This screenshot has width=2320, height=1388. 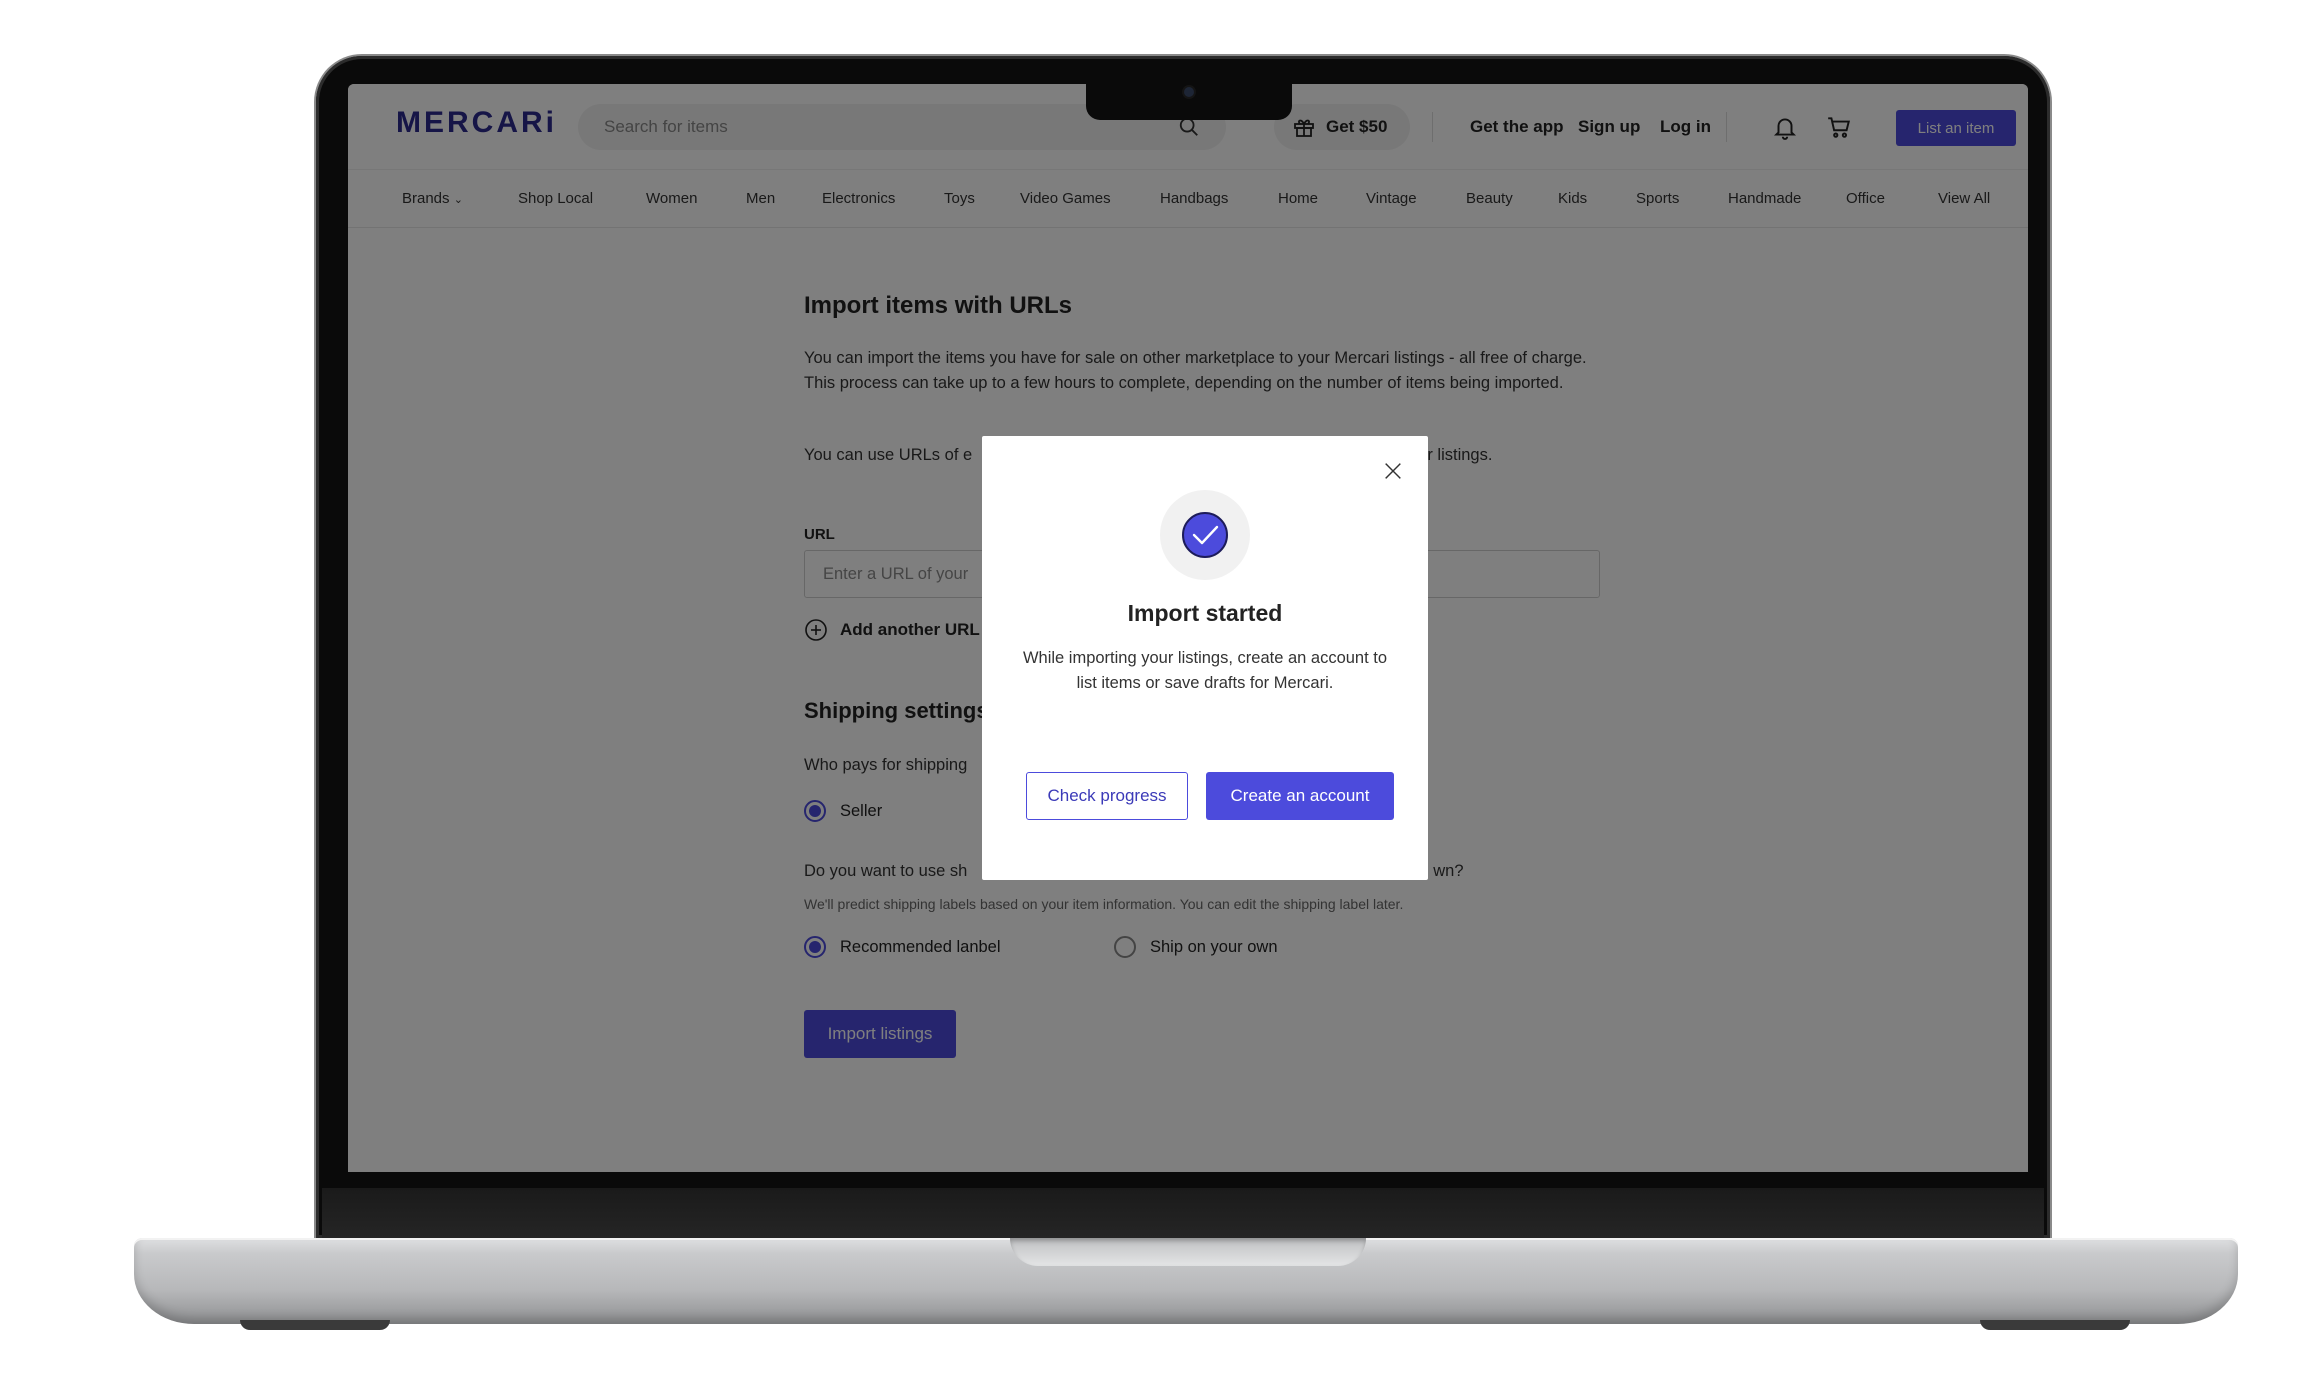 What do you see at coordinates (1189, 92) in the screenshot?
I see `camera-icon` at bounding box center [1189, 92].